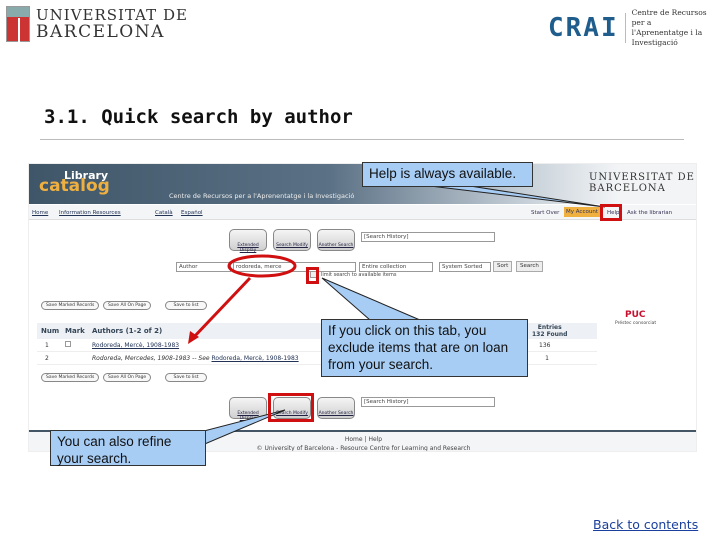 Image resolution: width=720 pixels, height=540 pixels. What do you see at coordinates (371, 299) in the screenshot?
I see `limit-callout-pointer` at bounding box center [371, 299].